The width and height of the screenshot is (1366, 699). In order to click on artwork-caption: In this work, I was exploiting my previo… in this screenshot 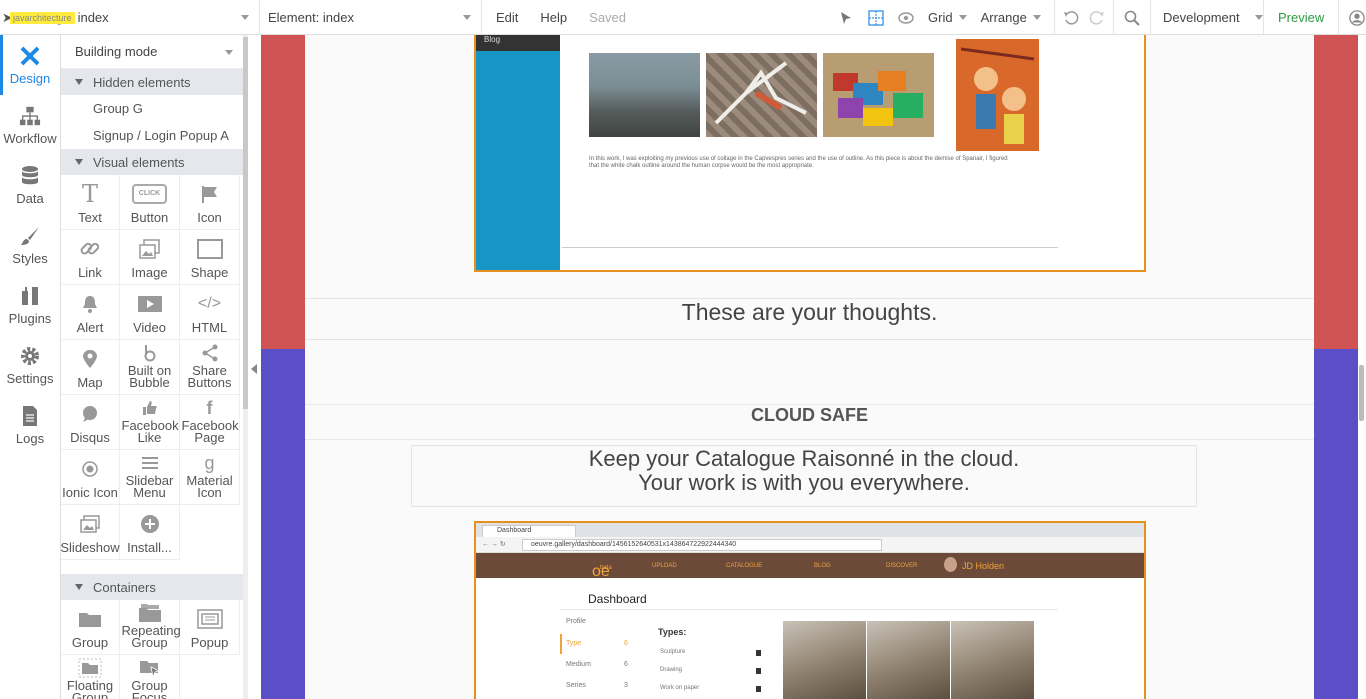, I will do `click(798, 162)`.